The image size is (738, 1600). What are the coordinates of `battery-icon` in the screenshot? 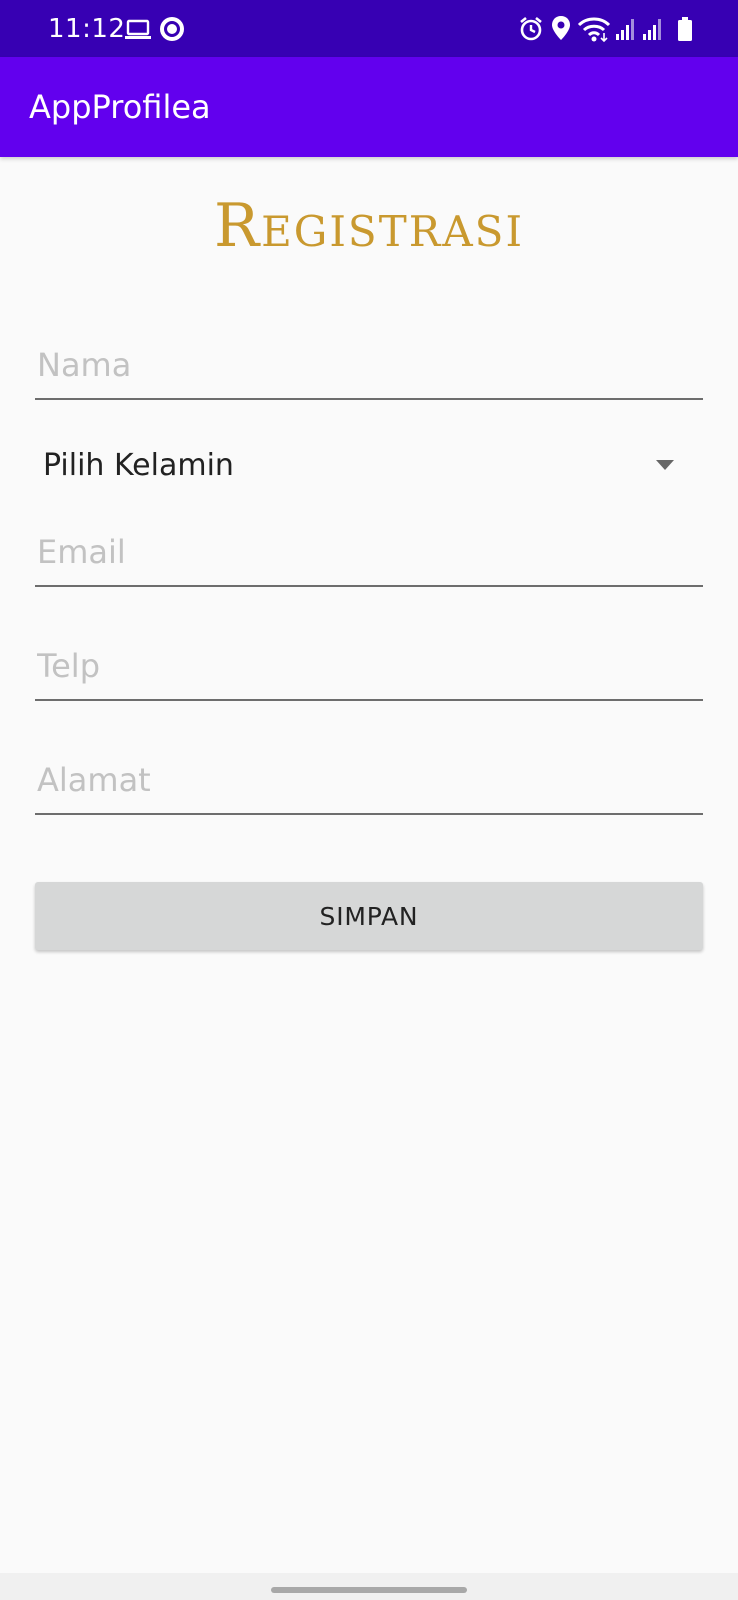 It's located at (685, 29).